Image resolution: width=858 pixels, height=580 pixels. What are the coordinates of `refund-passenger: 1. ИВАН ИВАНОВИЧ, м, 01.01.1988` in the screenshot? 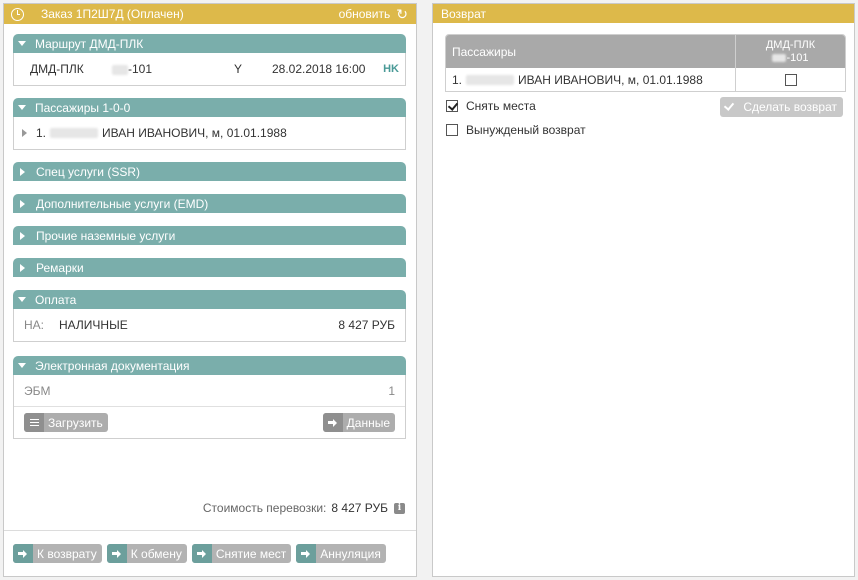 It's located at (590, 79).